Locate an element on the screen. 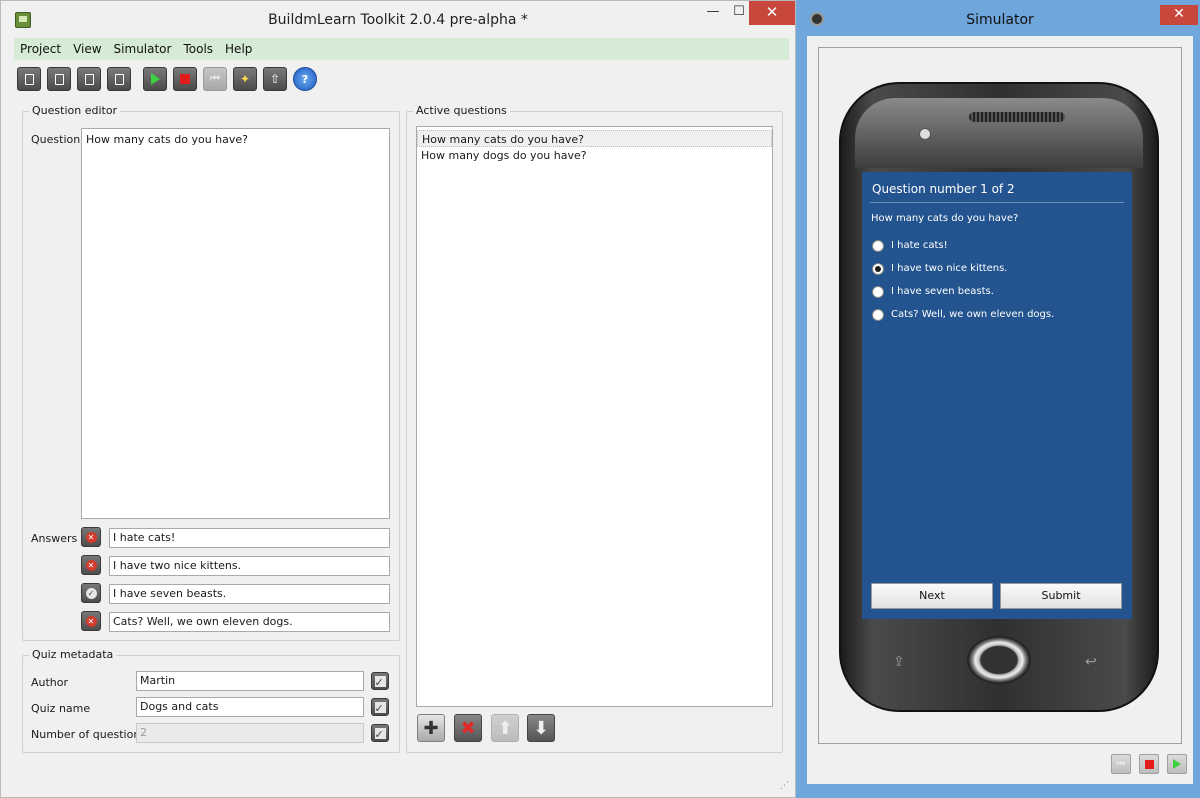 Image resolution: width=1200 pixels, height=798 pixels. move-down-button: ⬇ is located at coordinates (541, 728).